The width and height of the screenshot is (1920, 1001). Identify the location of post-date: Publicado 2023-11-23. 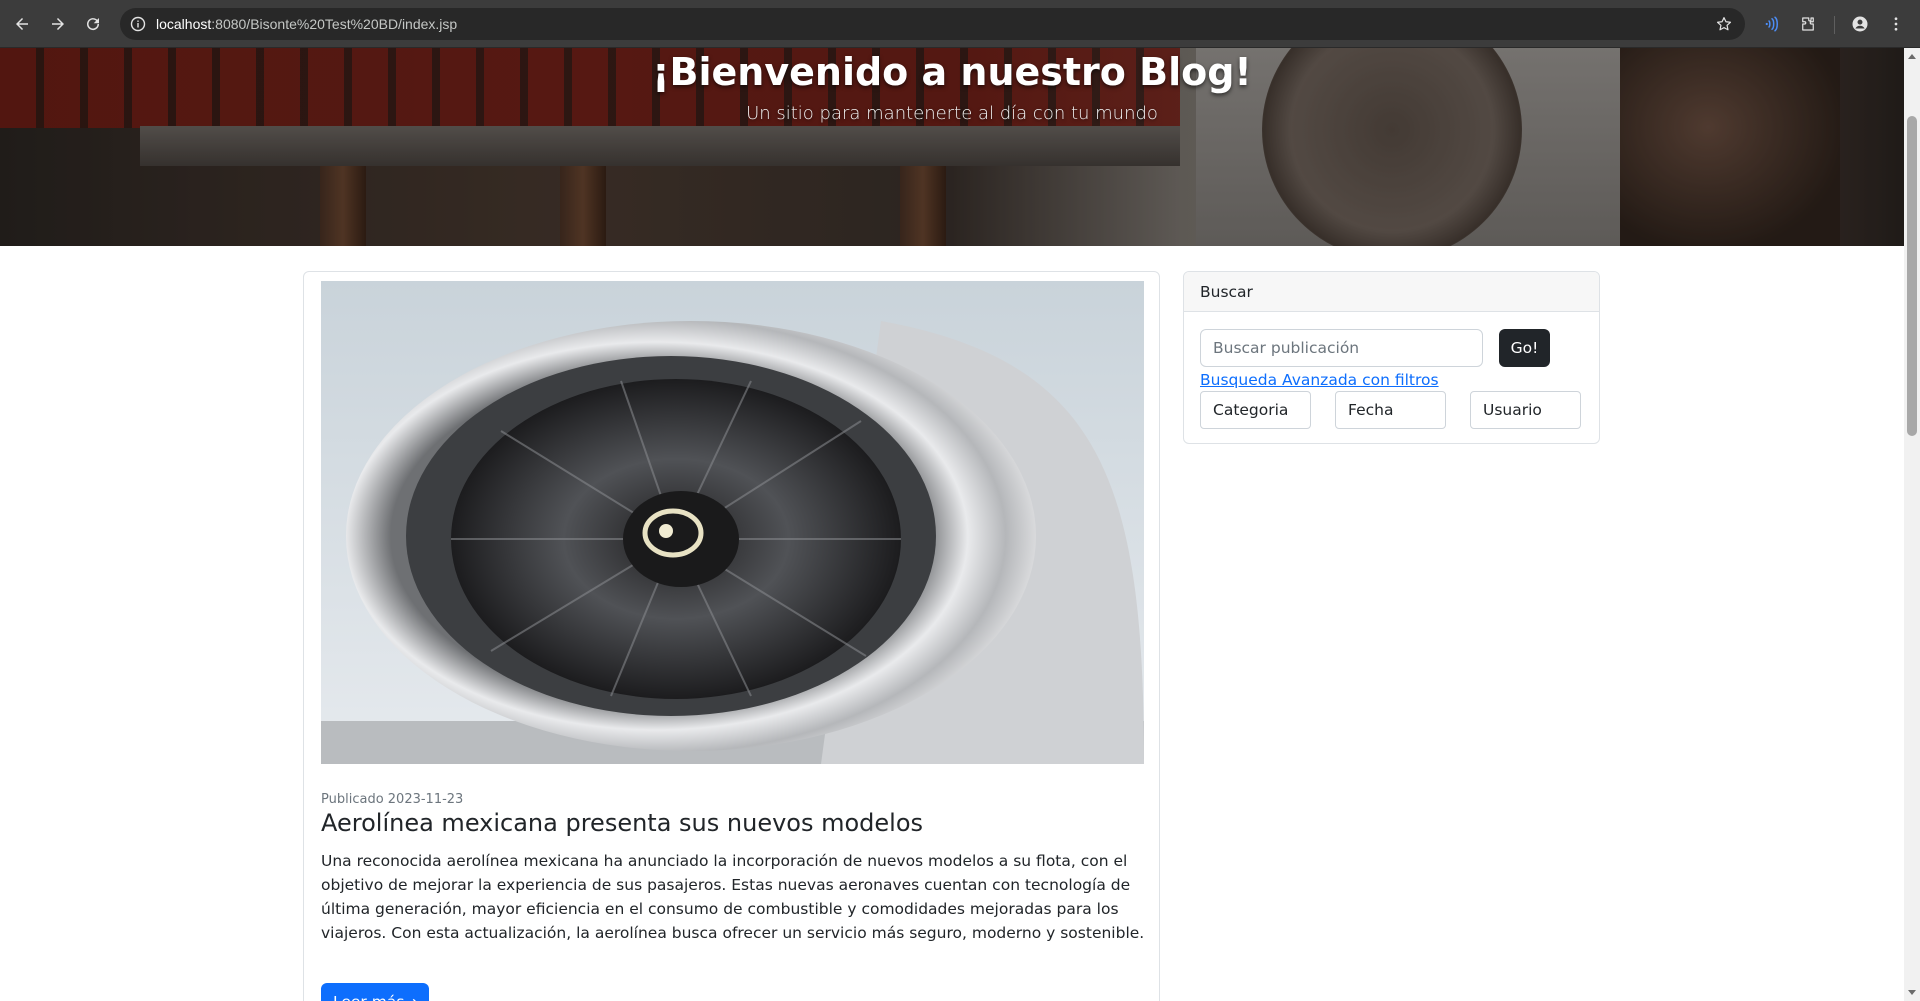
(392, 799).